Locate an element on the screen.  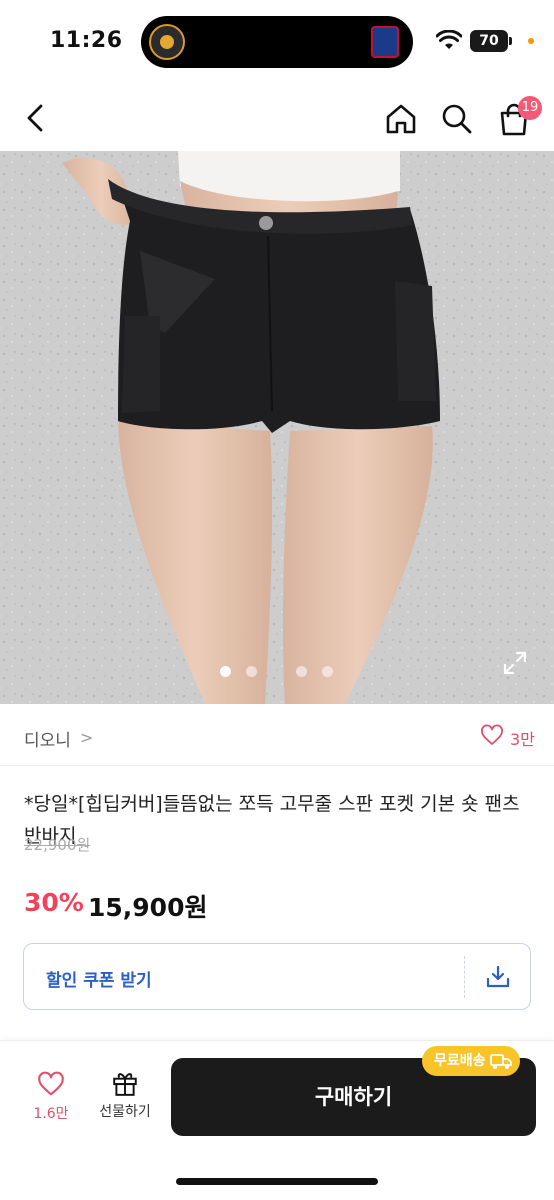
free-shipping-badge: 무료배송 is located at coordinates (471, 1061).